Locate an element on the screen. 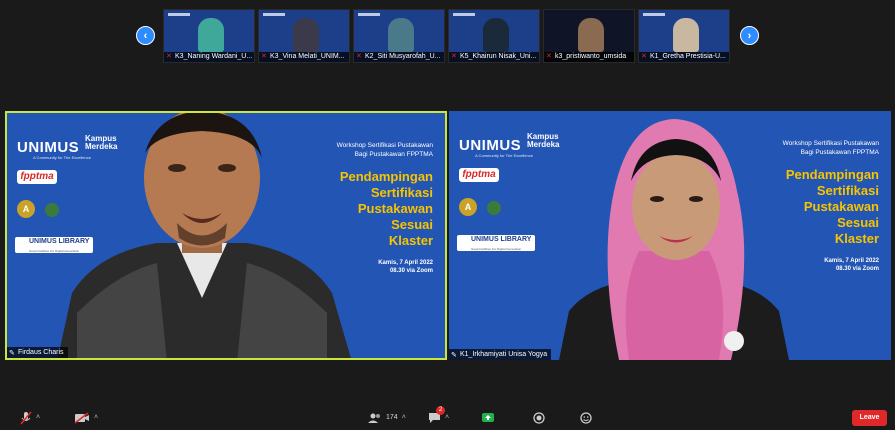 The width and height of the screenshot is (895, 430). reactions-button is located at coordinates (586, 418).